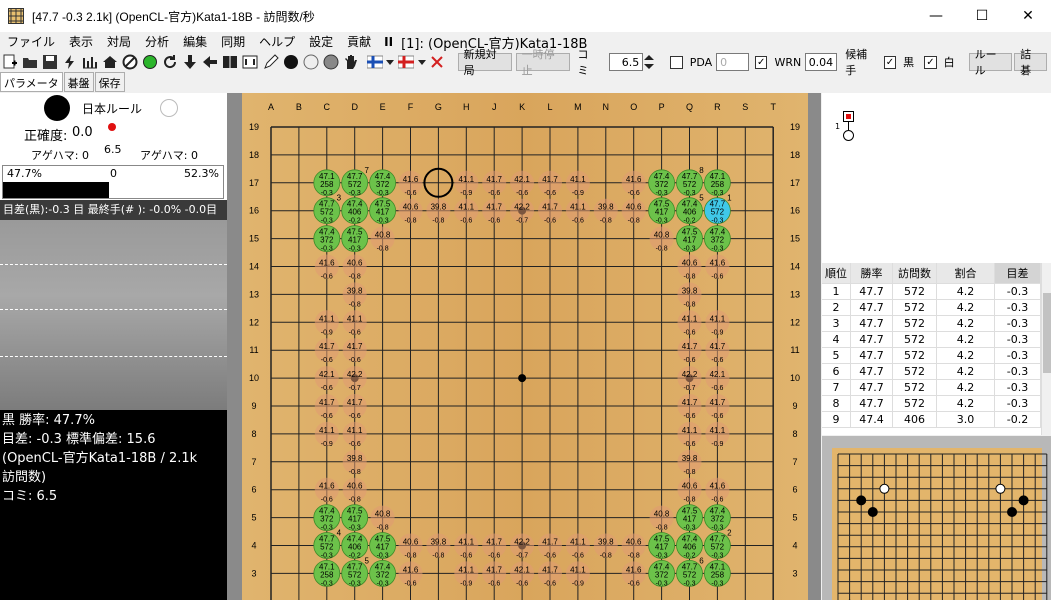 This screenshot has height=600, width=1051. Describe the element at coordinates (82, 132) in the screenshot. I see `accuracy-value: 0.0` at that location.